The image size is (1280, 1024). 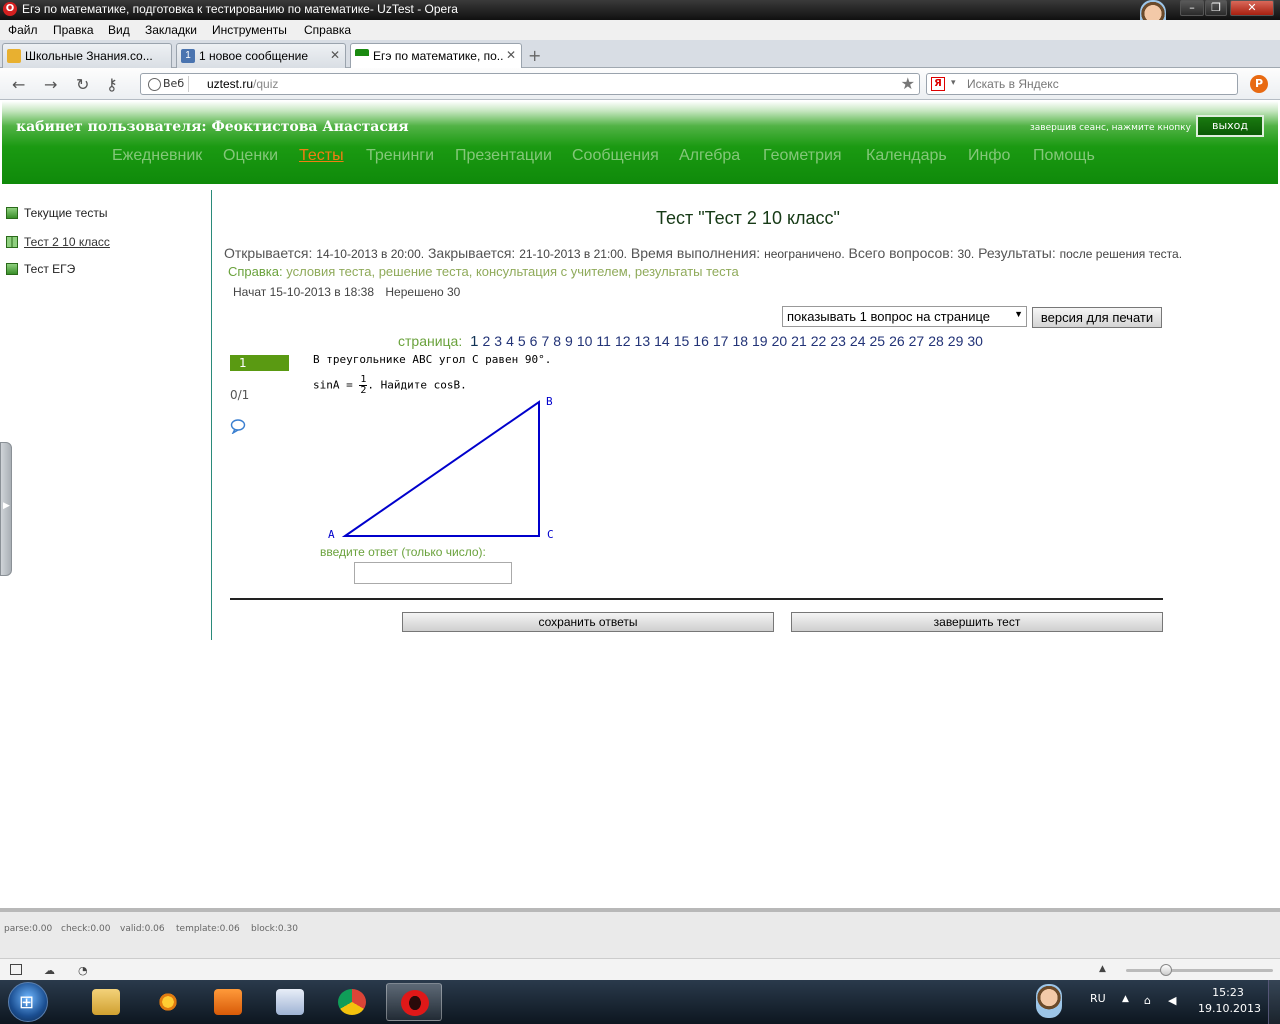 What do you see at coordinates (82, 84) in the screenshot?
I see `reload-icon: ↻` at bounding box center [82, 84].